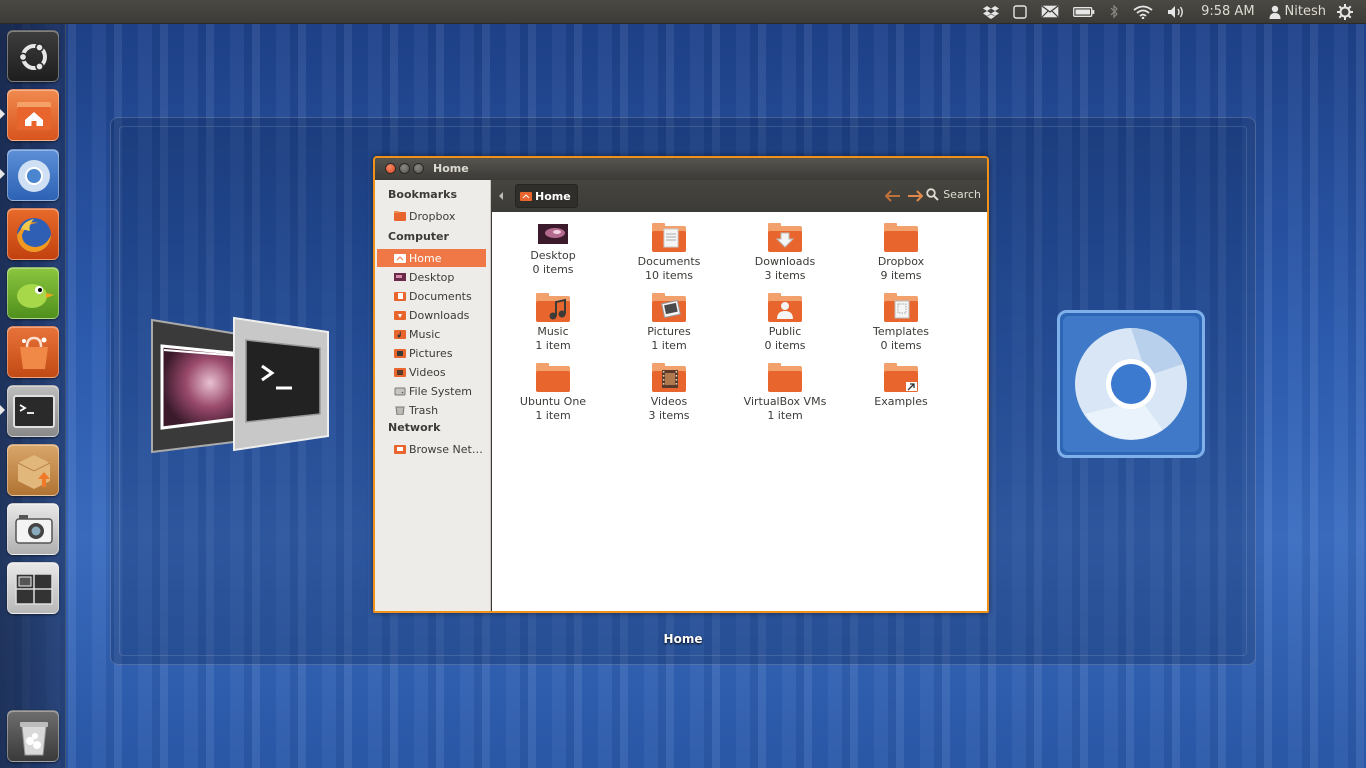 The height and width of the screenshot is (768, 1366). I want to click on sidebar-item-downloads: Downloads, so click(431, 315).